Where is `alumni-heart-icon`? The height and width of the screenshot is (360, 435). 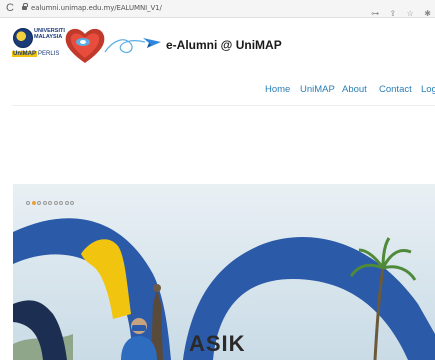
alumni-heart-icon is located at coordinates (85, 45).